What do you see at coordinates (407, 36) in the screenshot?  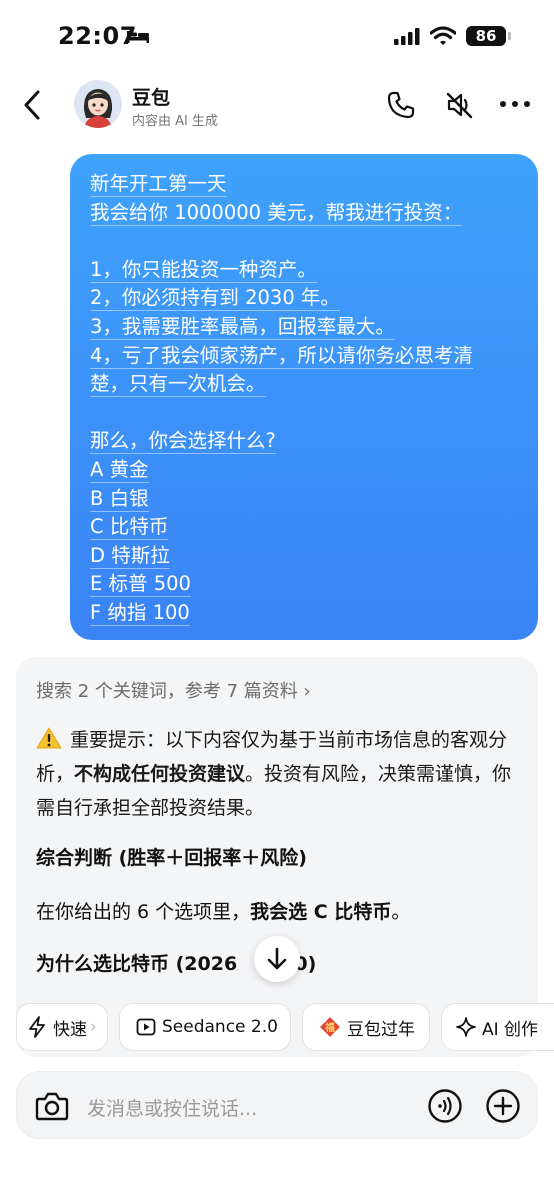 I see `cellular-signal-icon` at bounding box center [407, 36].